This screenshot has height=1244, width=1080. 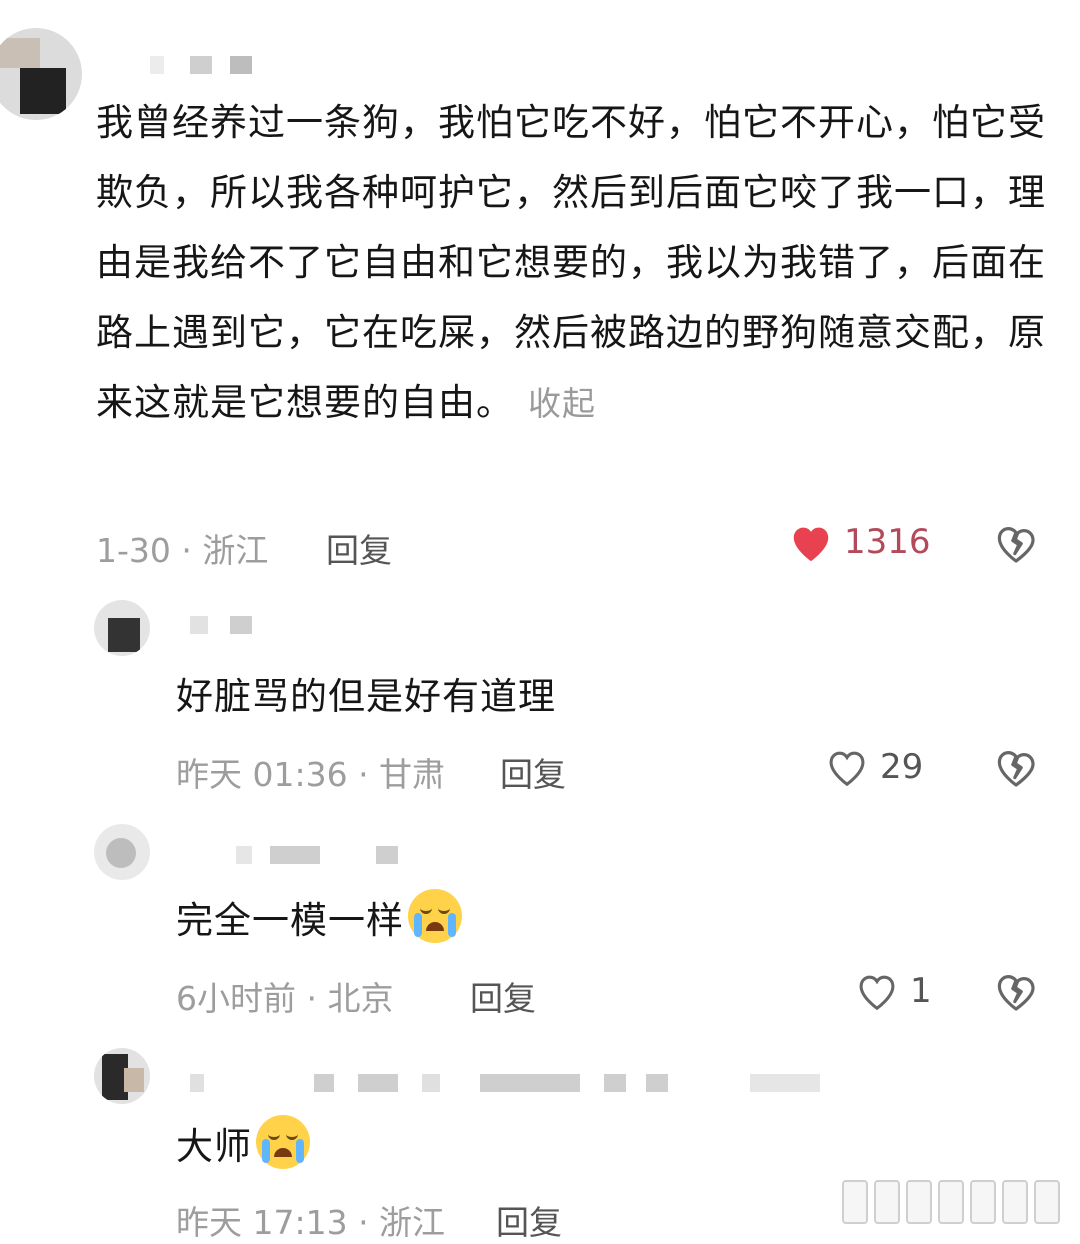 What do you see at coordinates (606, 921) in the screenshot?
I see `comment-text: 完全一模一样` at bounding box center [606, 921].